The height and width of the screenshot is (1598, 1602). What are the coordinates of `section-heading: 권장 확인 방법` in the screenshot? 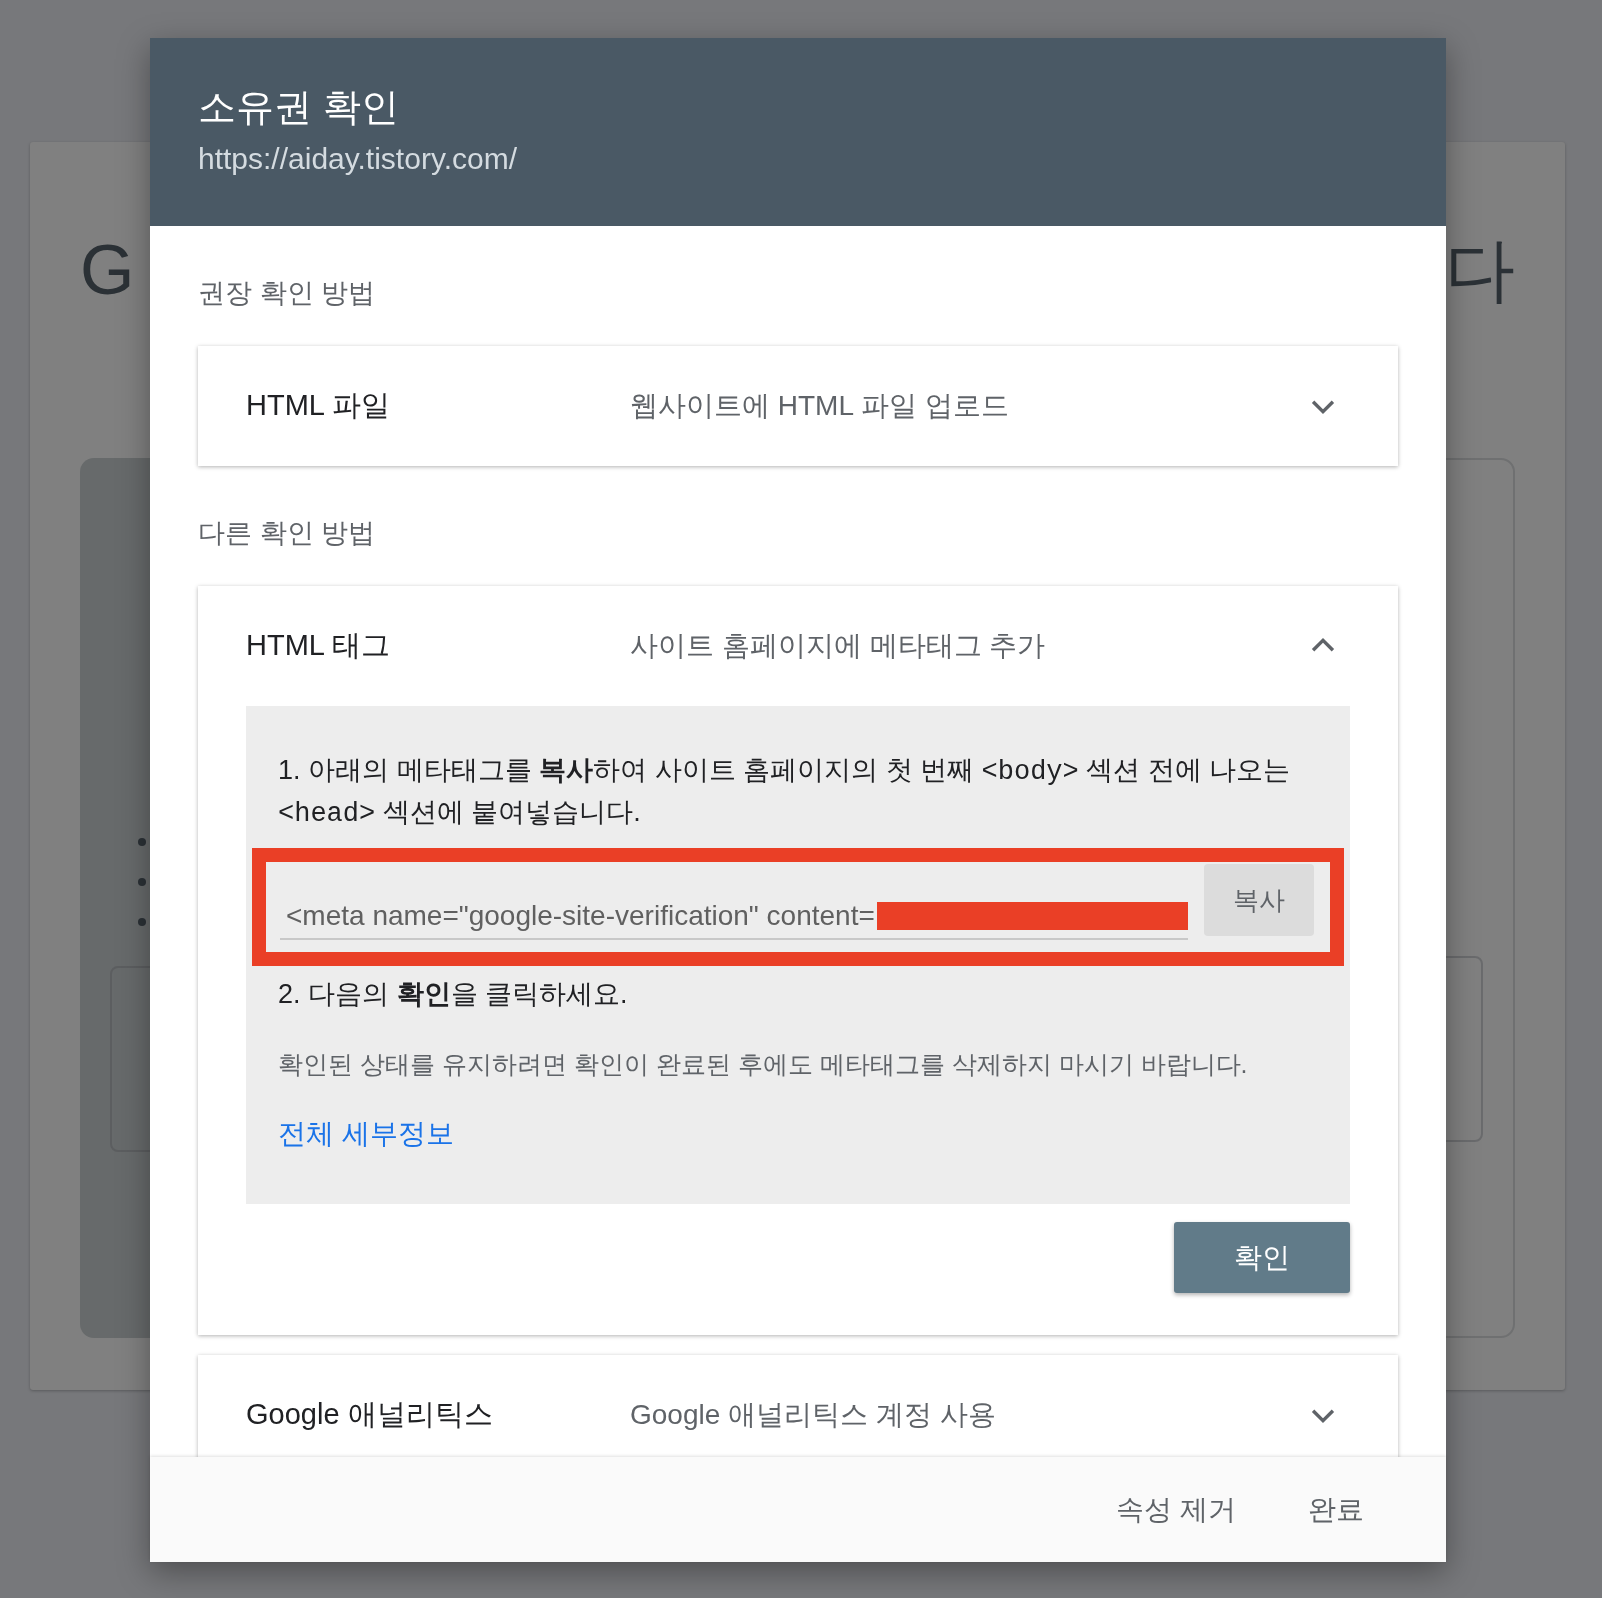 It's located at (287, 293).